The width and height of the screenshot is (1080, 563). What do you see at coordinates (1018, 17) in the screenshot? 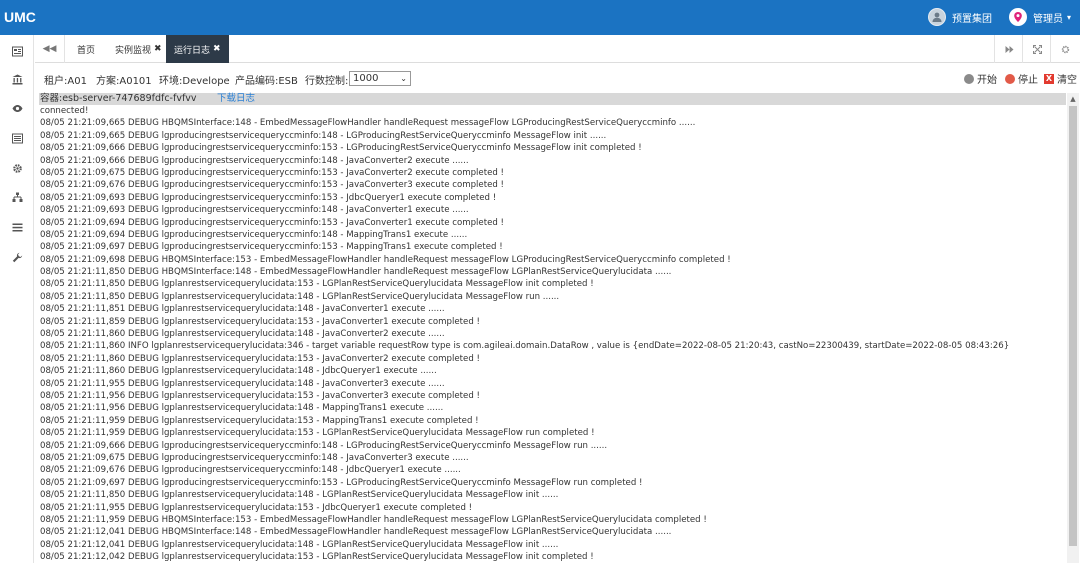
I see `location-pin-icon` at bounding box center [1018, 17].